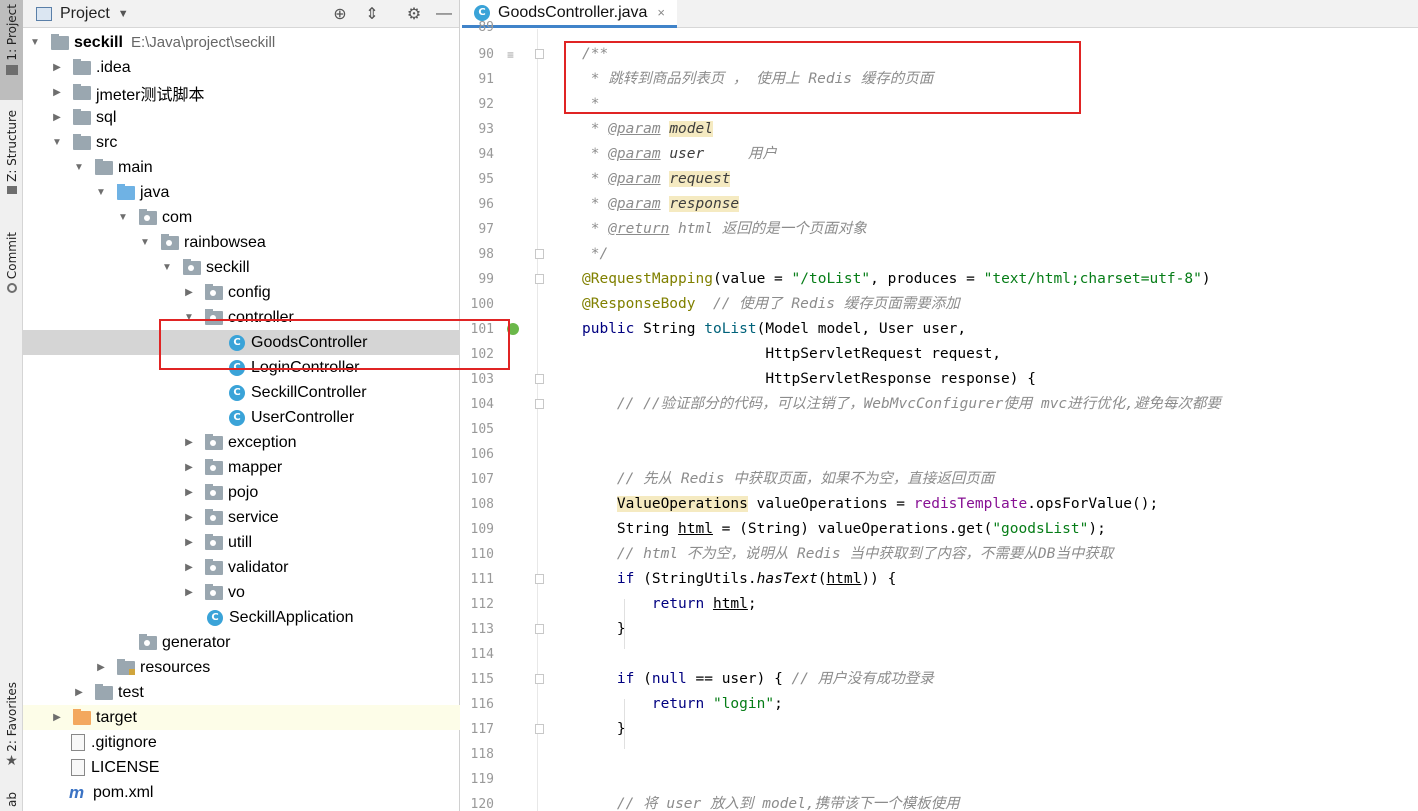 The image size is (1418, 811). Describe the element at coordinates (482, 379) in the screenshot. I see `line-number: 103` at that location.